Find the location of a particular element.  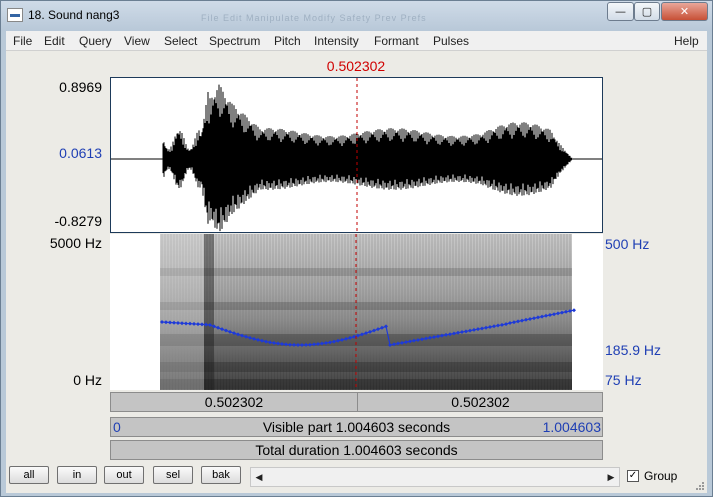

bottom-toolbar: all in out sel bak ◀ ▶ ✓ Group is located at coordinates (356, 477).